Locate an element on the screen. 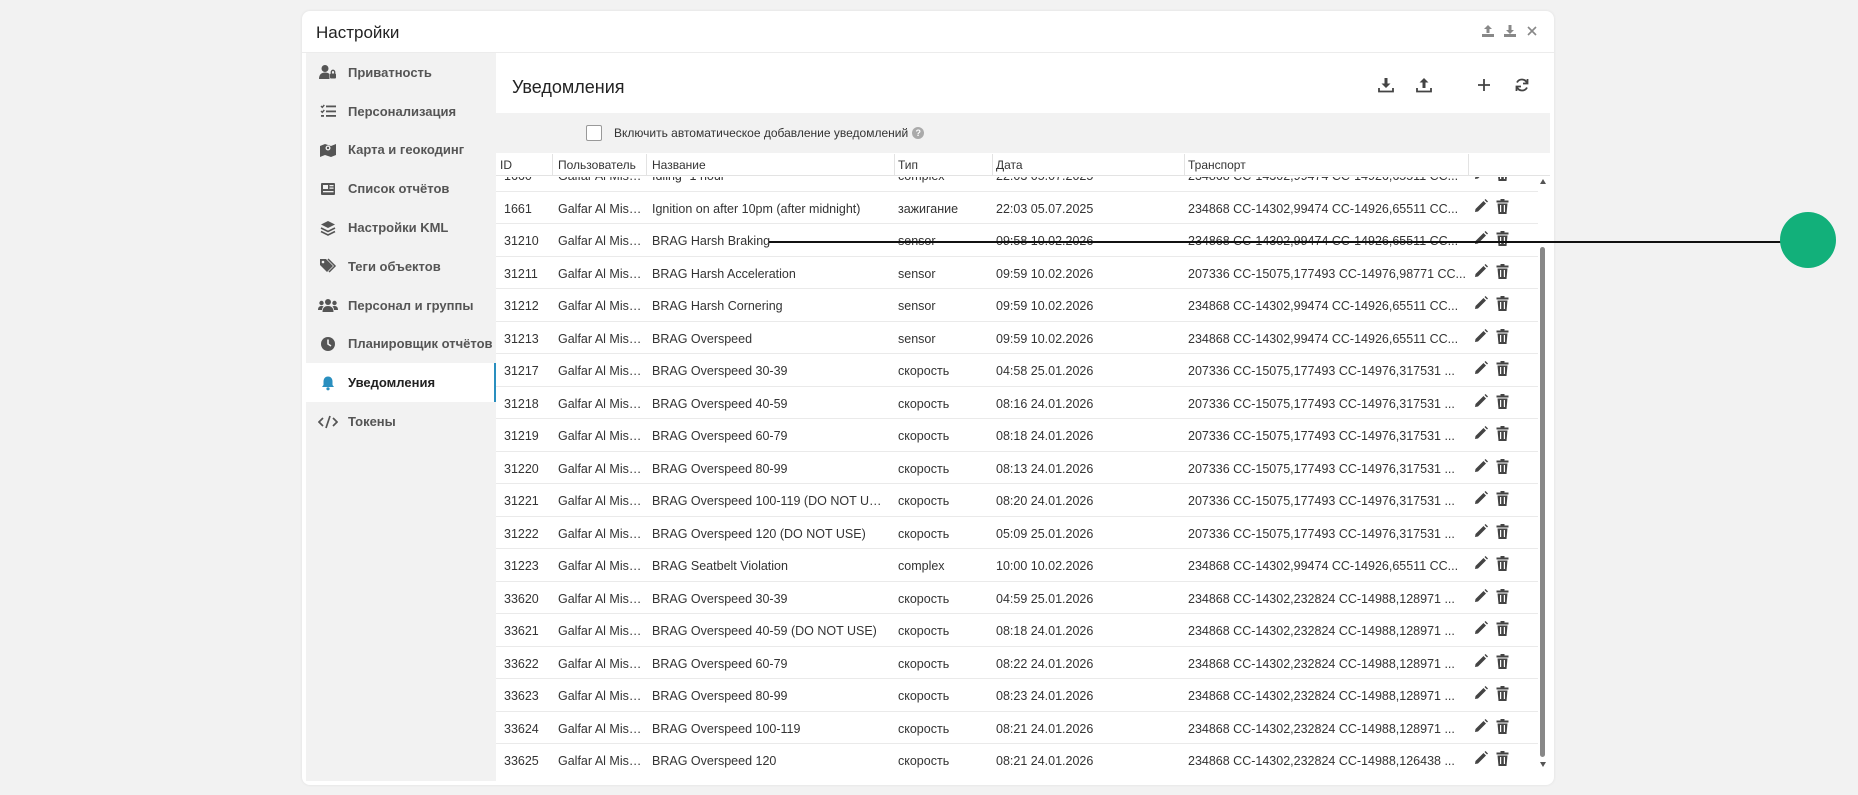 Image resolution: width=1858 pixels, height=795 pixels. row-date: 04:58 25.01.2026 is located at coordinates (1045, 371).